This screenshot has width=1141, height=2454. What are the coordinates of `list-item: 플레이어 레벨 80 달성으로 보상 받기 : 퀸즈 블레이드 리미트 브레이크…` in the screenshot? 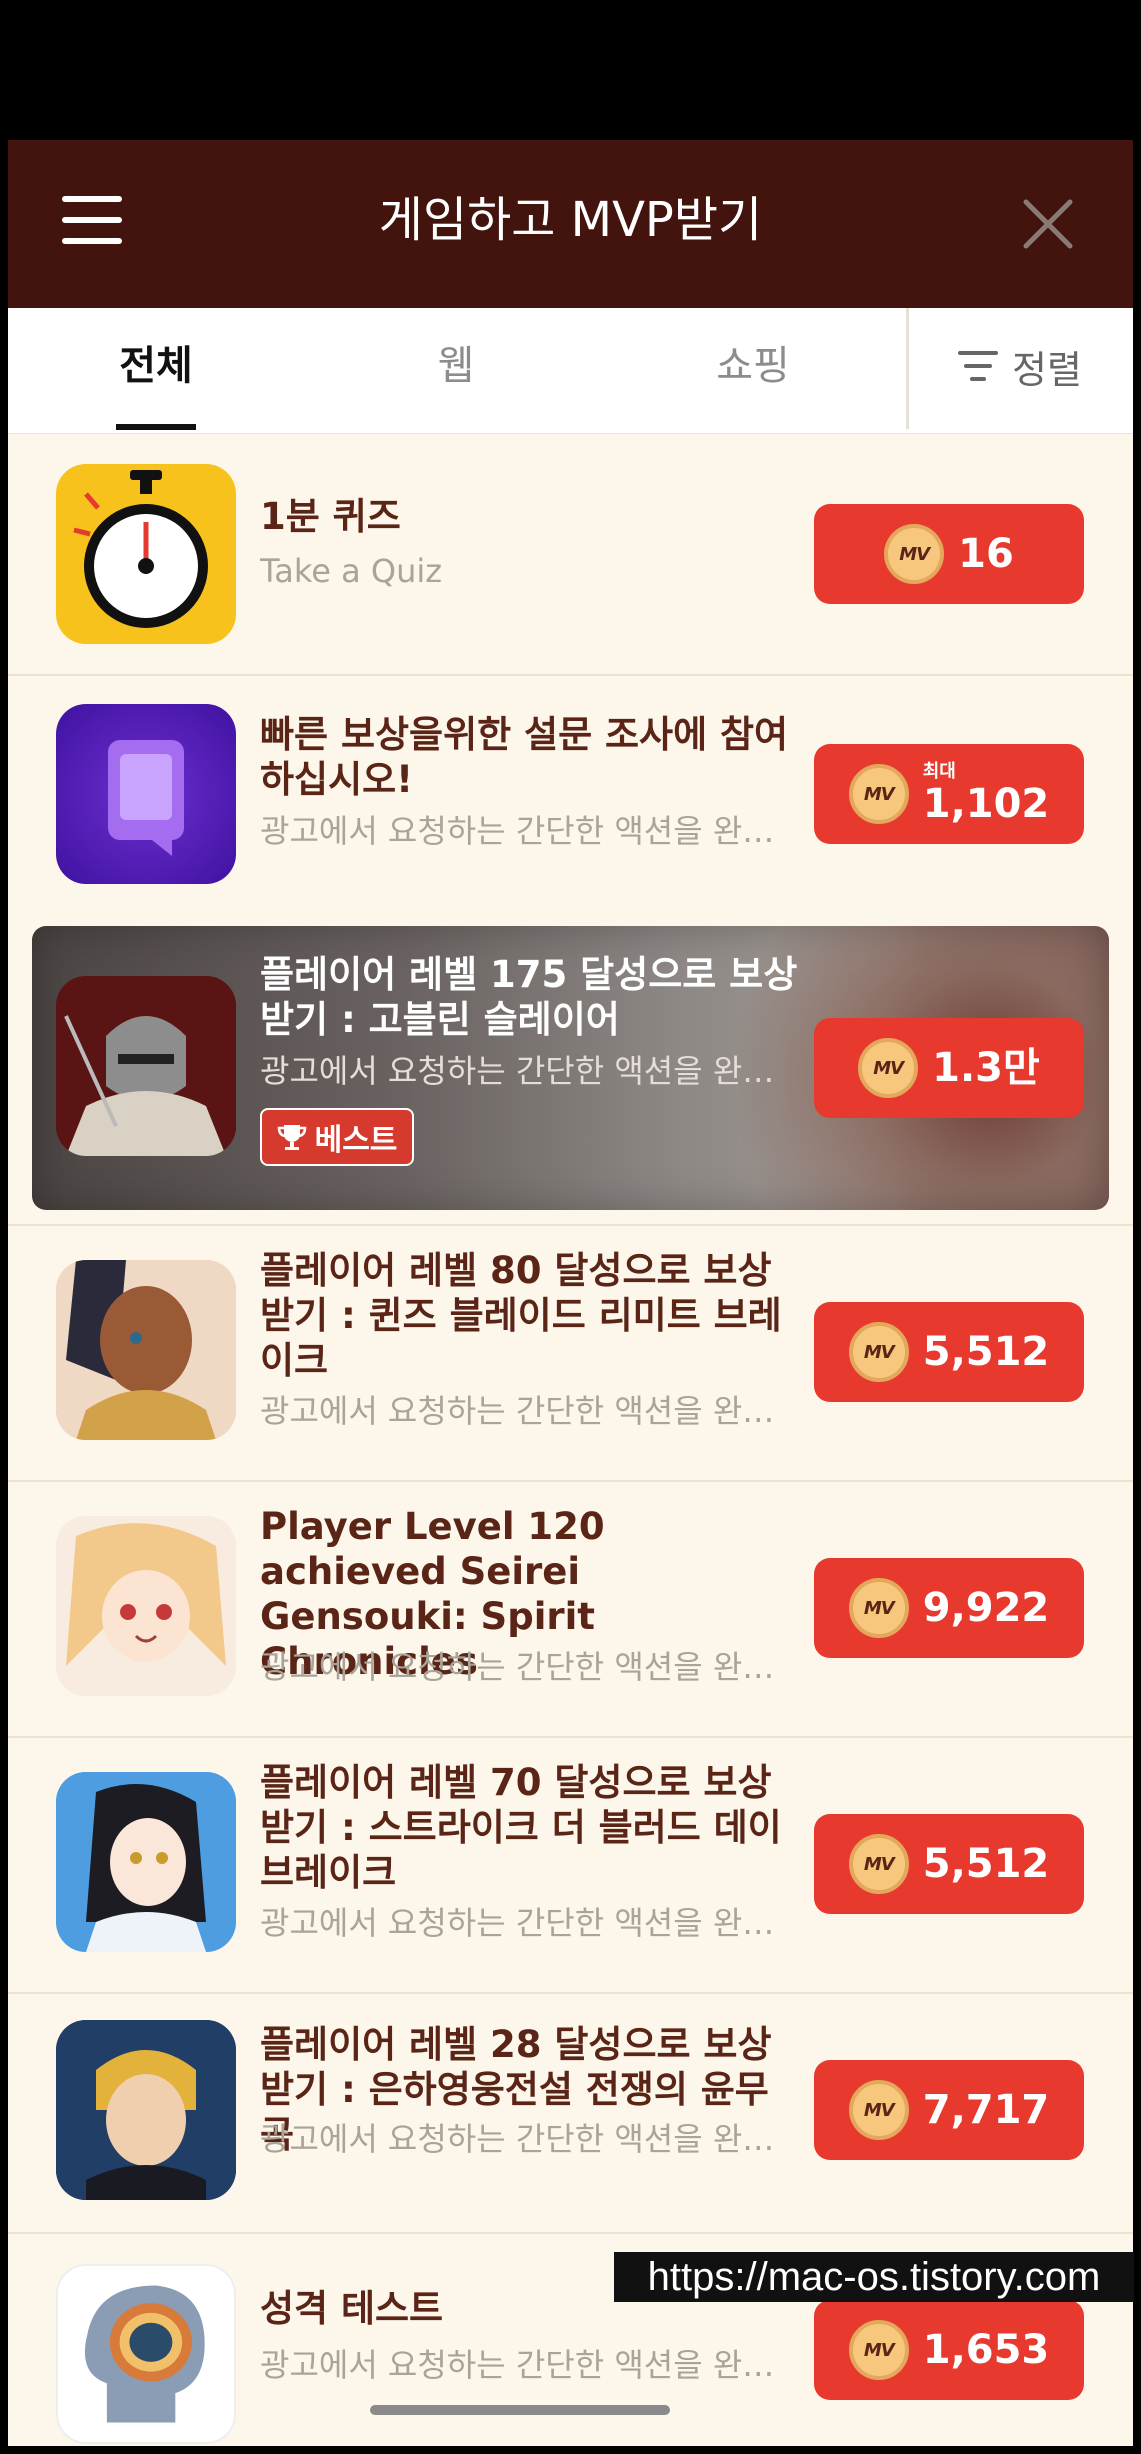 It's located at (570, 1353).